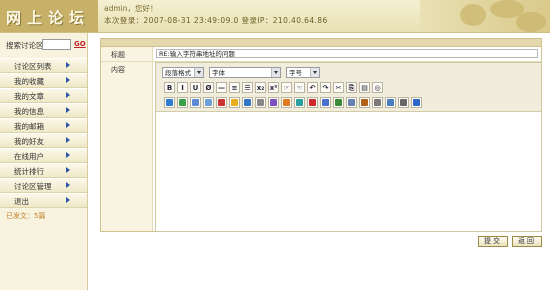  What do you see at coordinates (286, 102) in the screenshot?
I see `marquee-icon` at bounding box center [286, 102].